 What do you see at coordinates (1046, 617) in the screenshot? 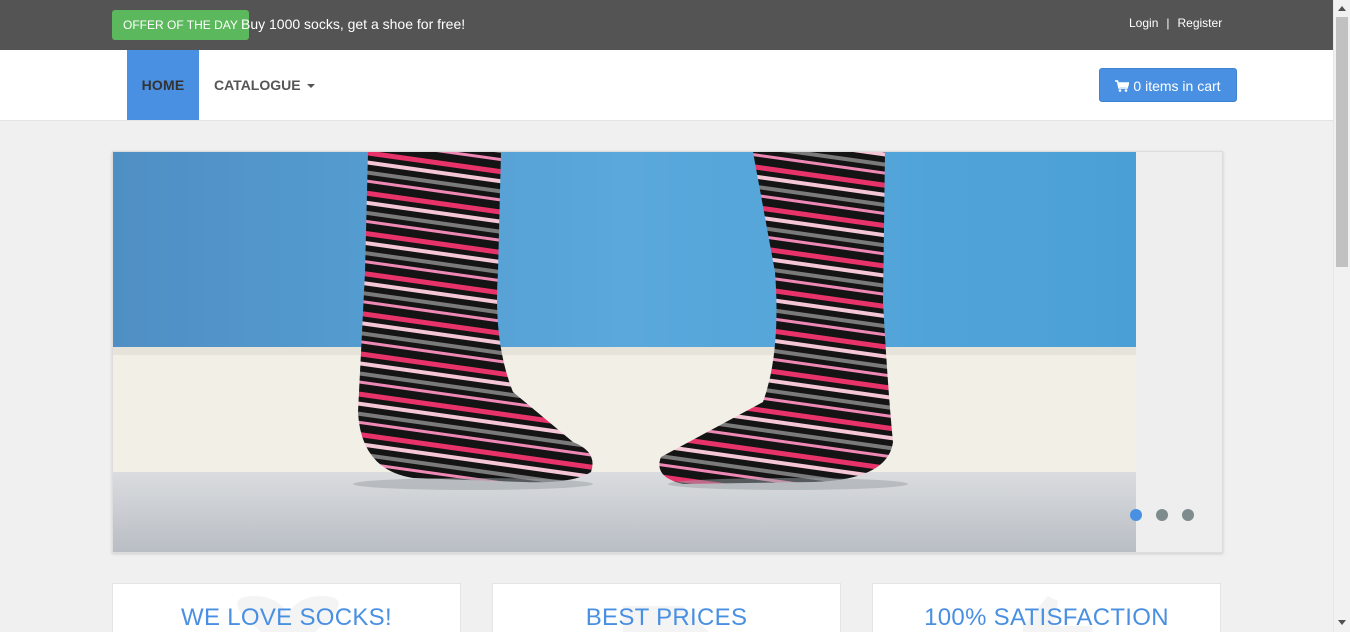
I see `feature-title: 100% SATISFACTION` at bounding box center [1046, 617].